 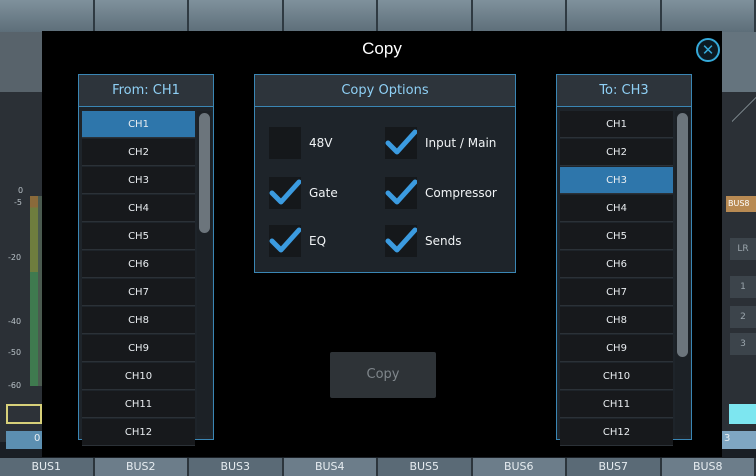 What do you see at coordinates (519, 467) in the screenshot?
I see `bus-tab: BUS6` at bounding box center [519, 467].